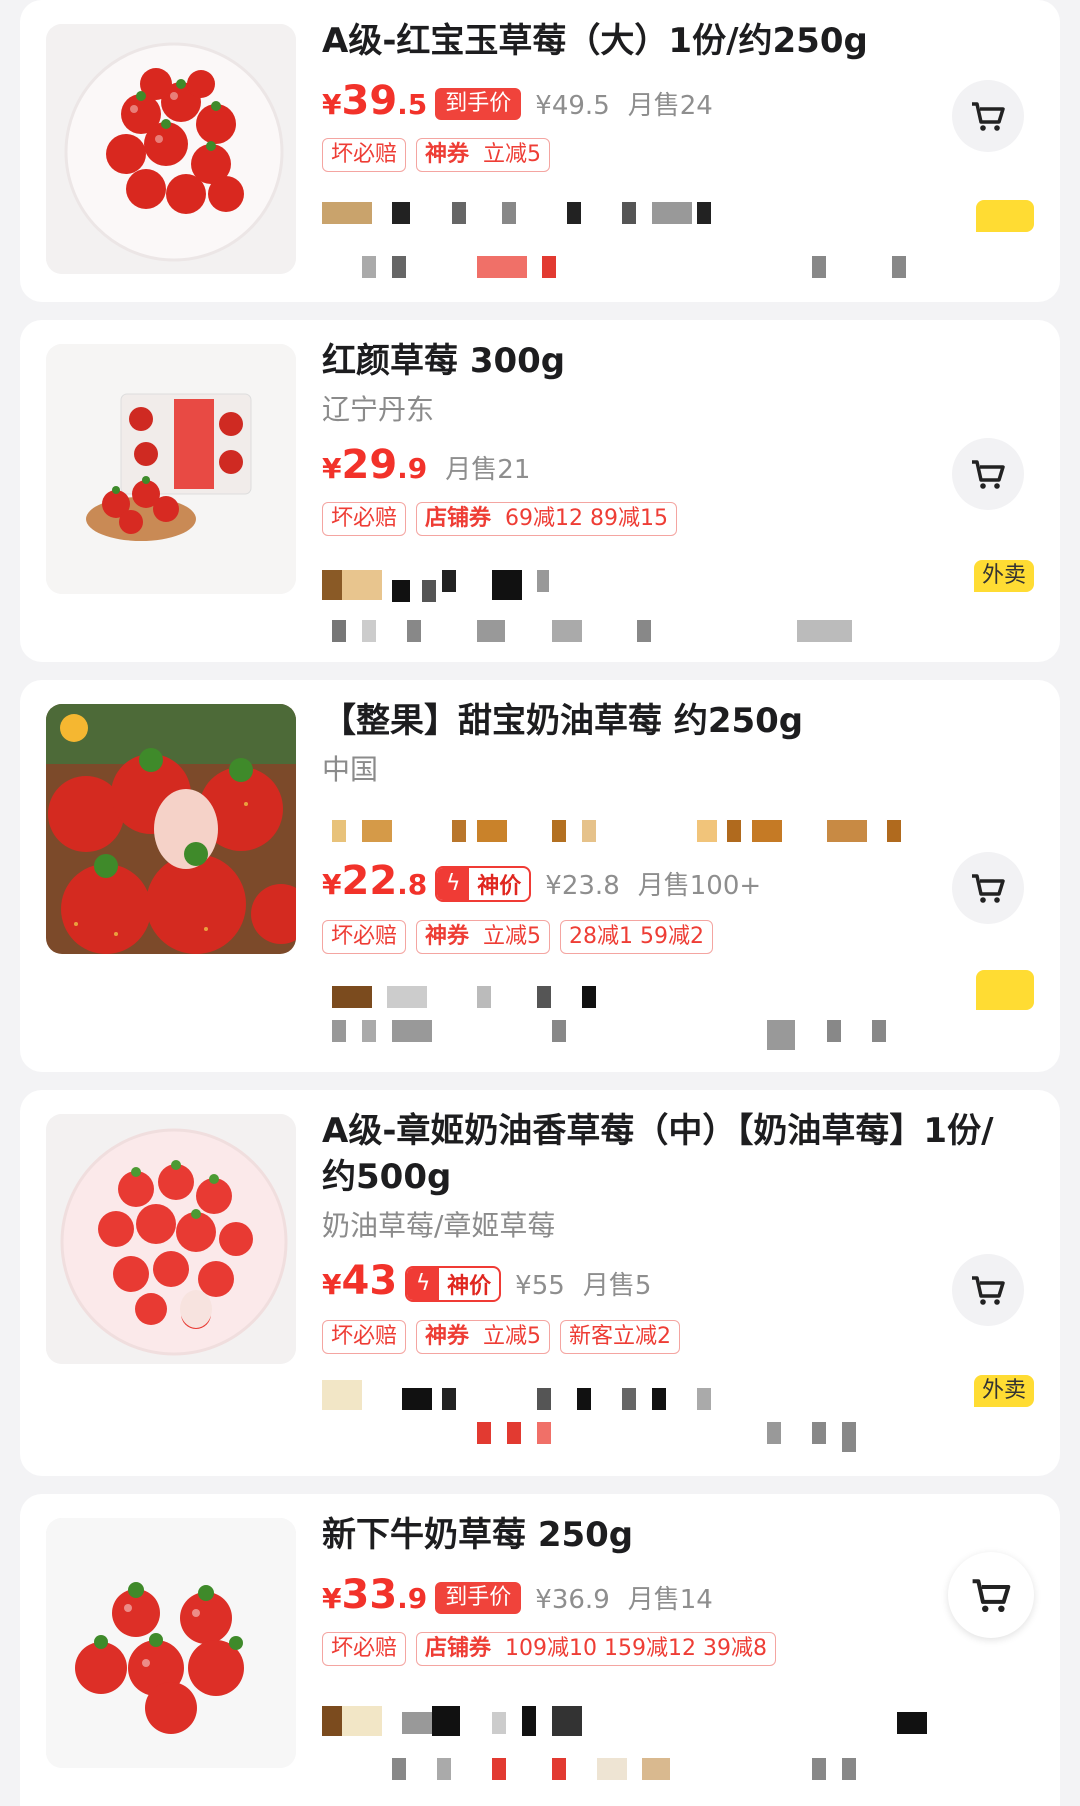 This screenshot has width=1080, height=1806. Describe the element at coordinates (540, 1286) in the screenshot. I see `original-price: ¥55` at that location.